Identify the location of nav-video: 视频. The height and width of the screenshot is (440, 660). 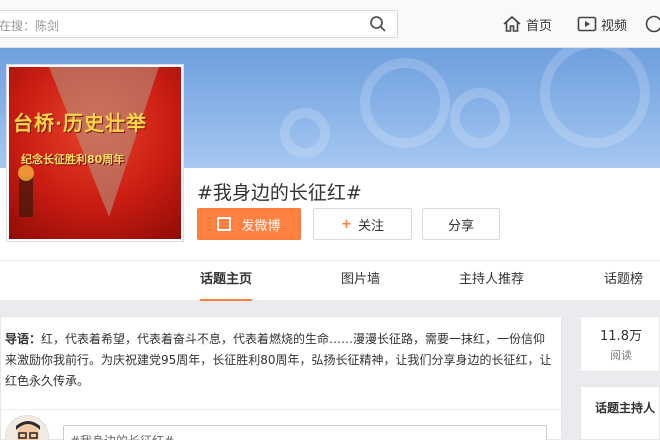
(602, 24).